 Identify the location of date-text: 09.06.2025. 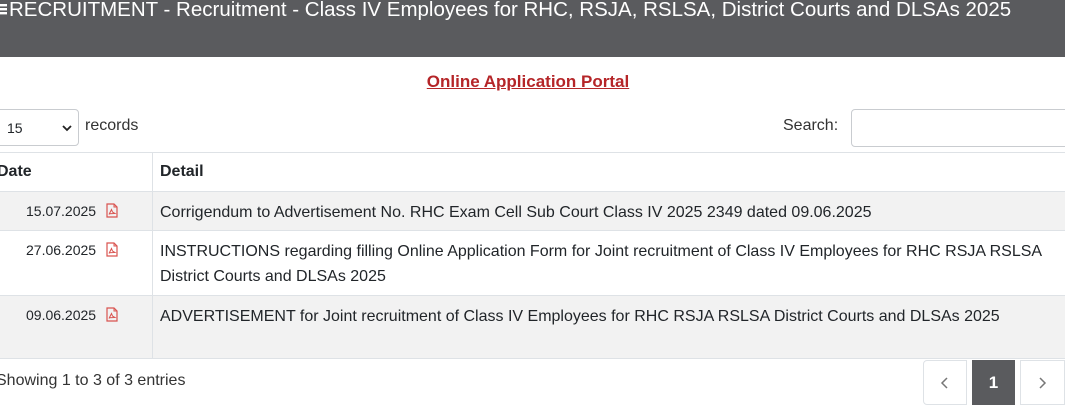
(61, 315).